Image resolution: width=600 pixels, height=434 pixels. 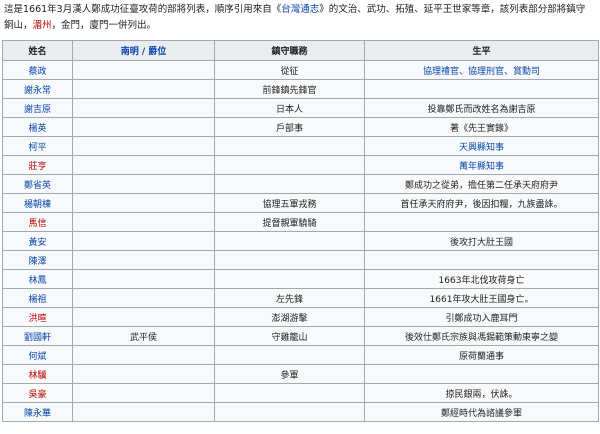 I want to click on table-row: 林驥 參軍, so click(x=300, y=374).